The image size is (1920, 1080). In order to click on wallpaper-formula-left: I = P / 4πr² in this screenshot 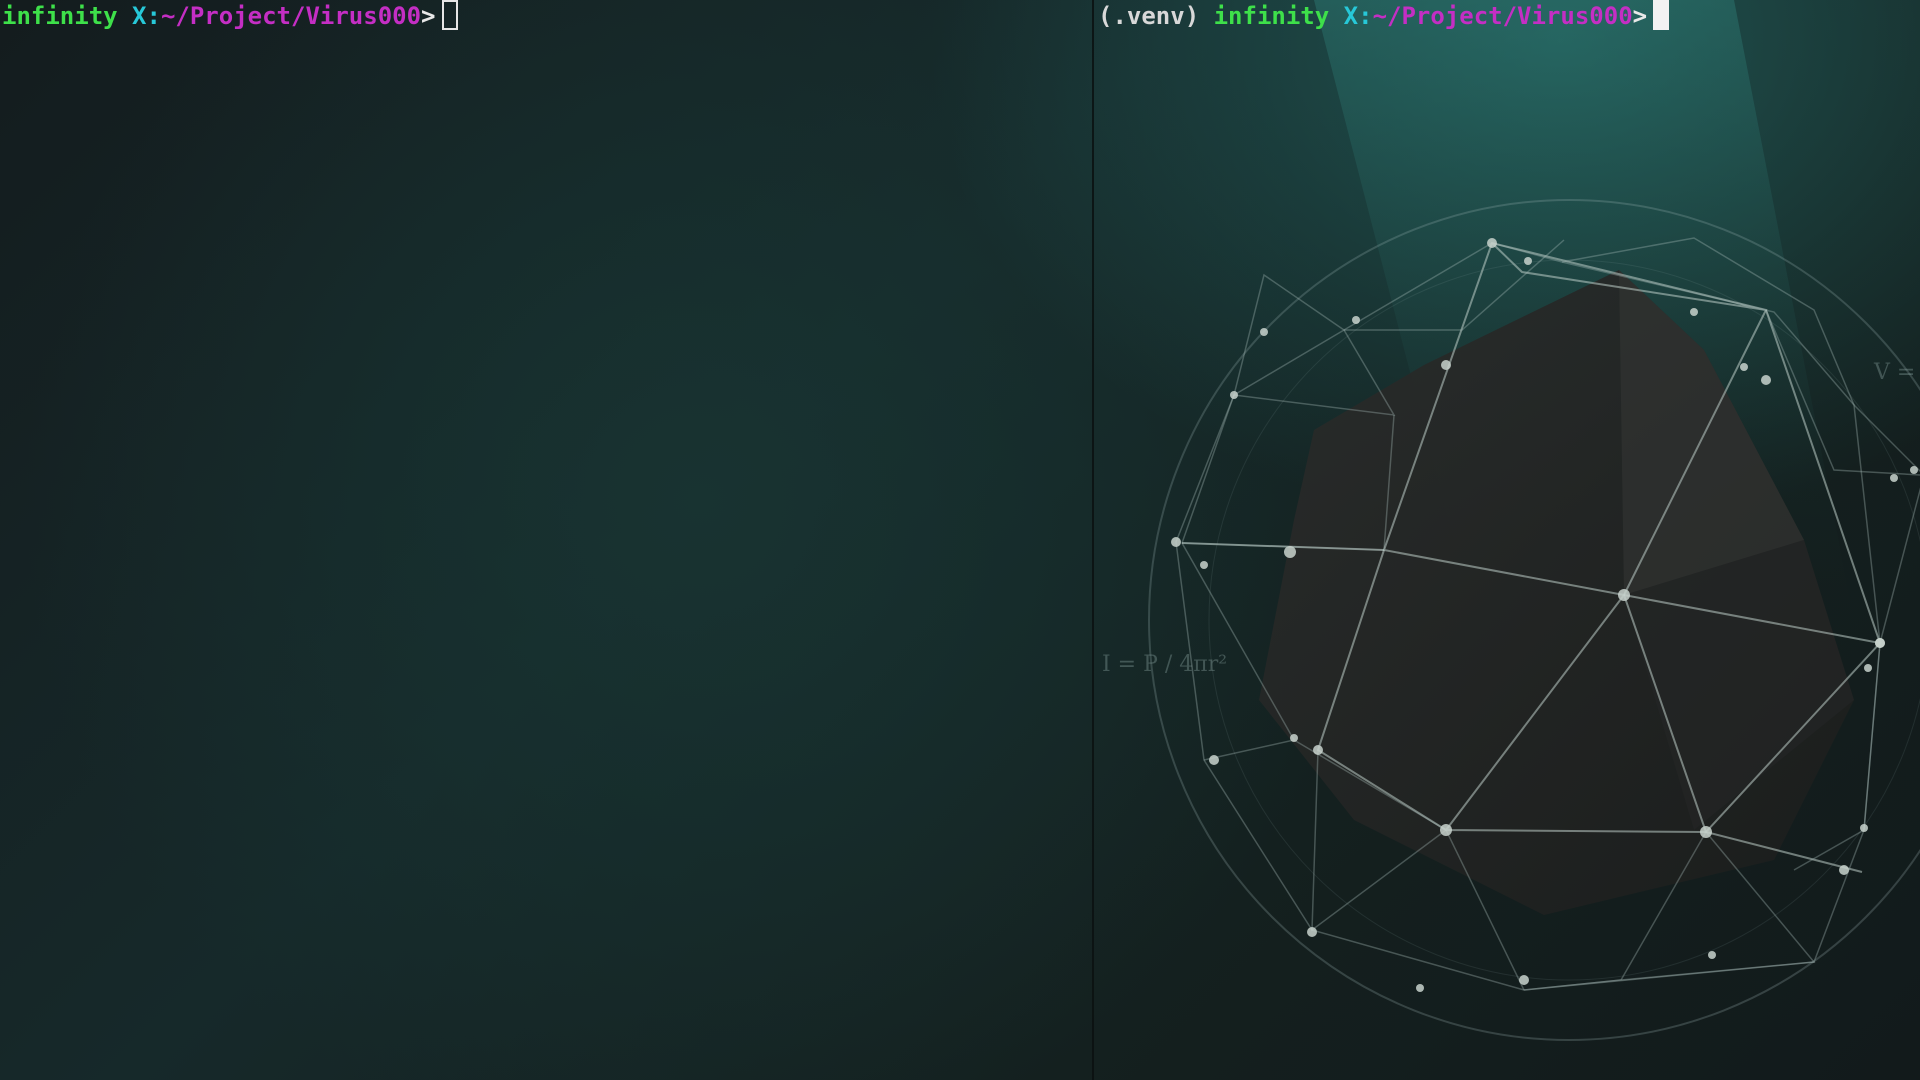, I will do `click(1165, 664)`.